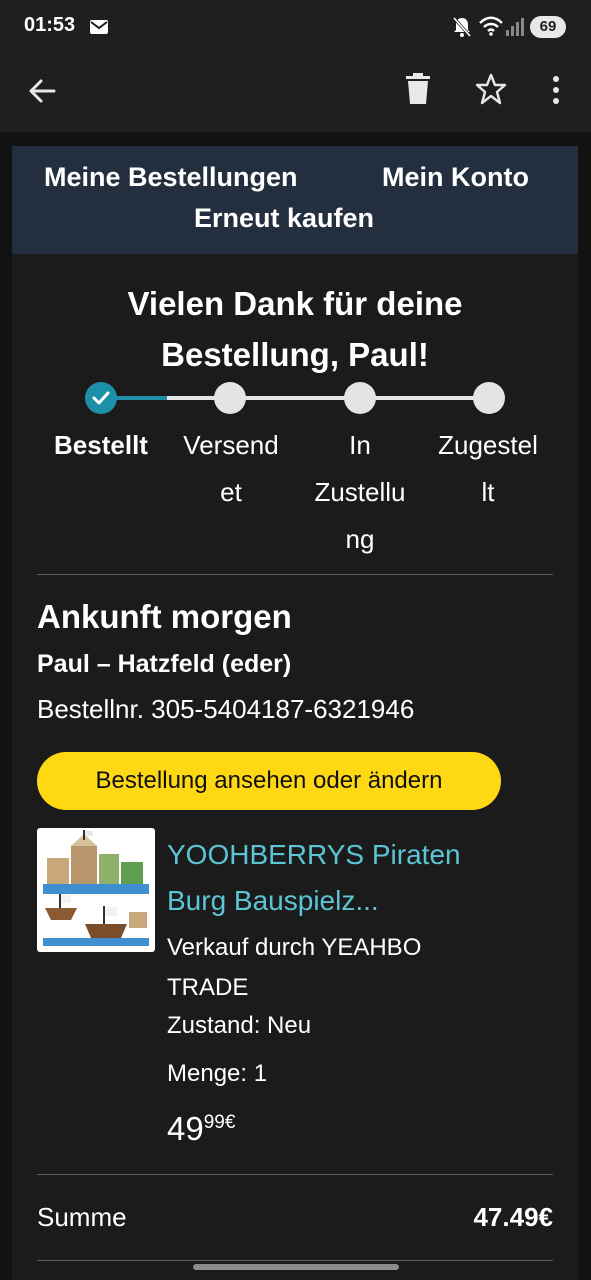  I want to click on nav-my-account-link: Mein Konto, so click(455, 177).